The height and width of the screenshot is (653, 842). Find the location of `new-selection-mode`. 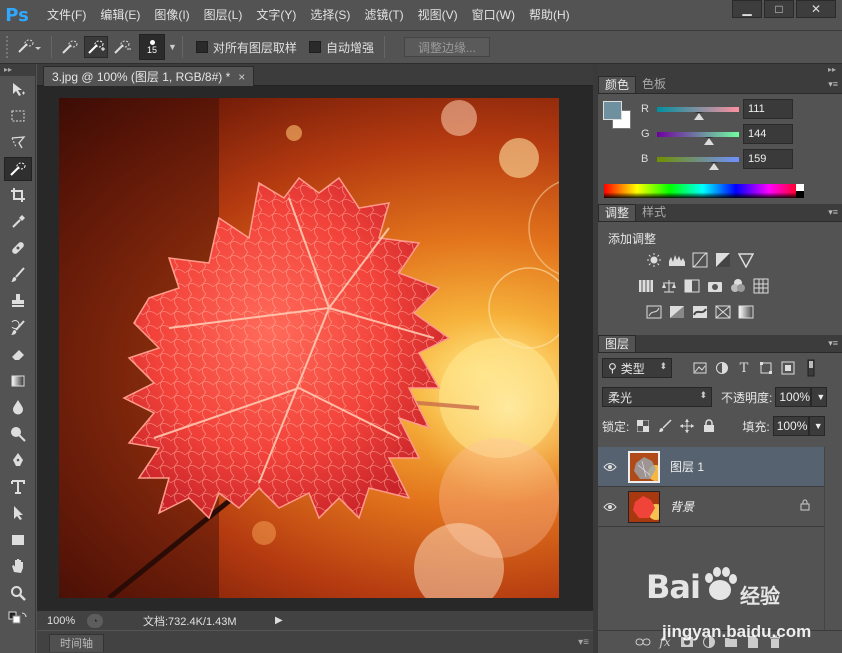

new-selection-mode is located at coordinates (70, 47).